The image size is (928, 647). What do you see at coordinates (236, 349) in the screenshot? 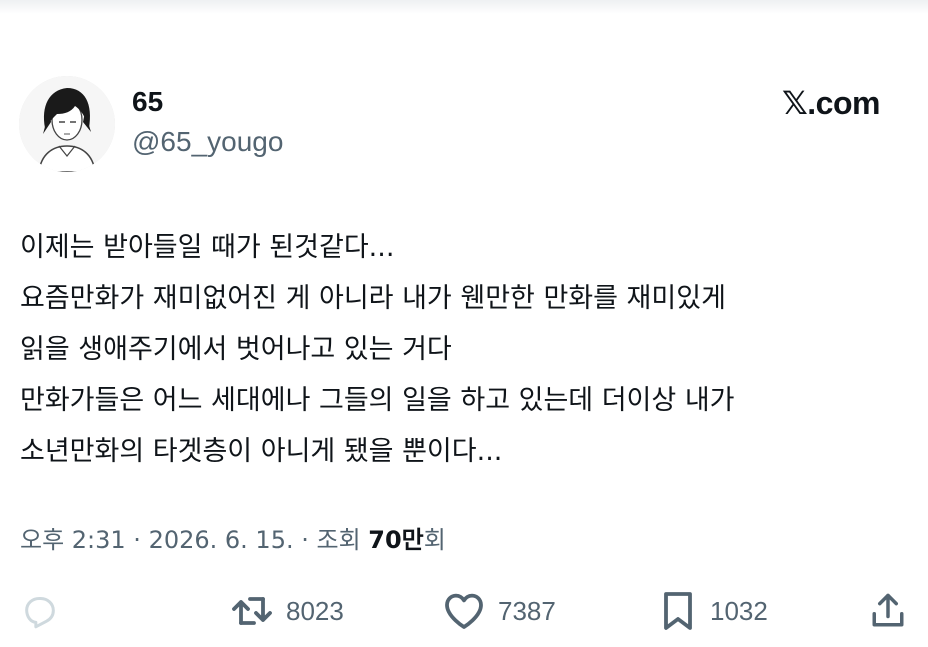
I see `tweet-line: 읽을 생애주기에서 벗어나고 있는 거다` at bounding box center [236, 349].